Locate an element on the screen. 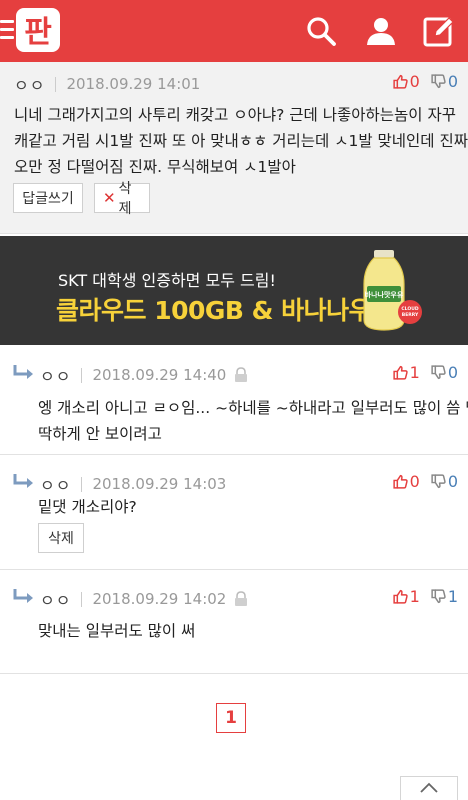  page-1-button: 1 is located at coordinates (231, 718).